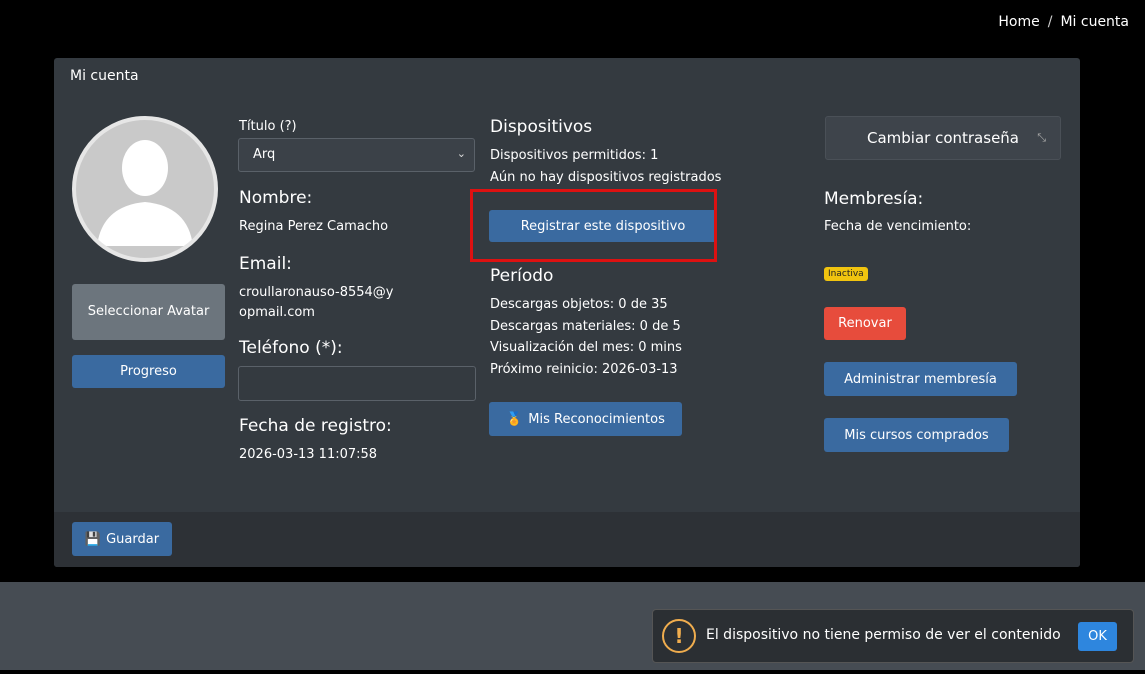  Describe the element at coordinates (93, 539) in the screenshot. I see `save-icon: 💾` at that location.